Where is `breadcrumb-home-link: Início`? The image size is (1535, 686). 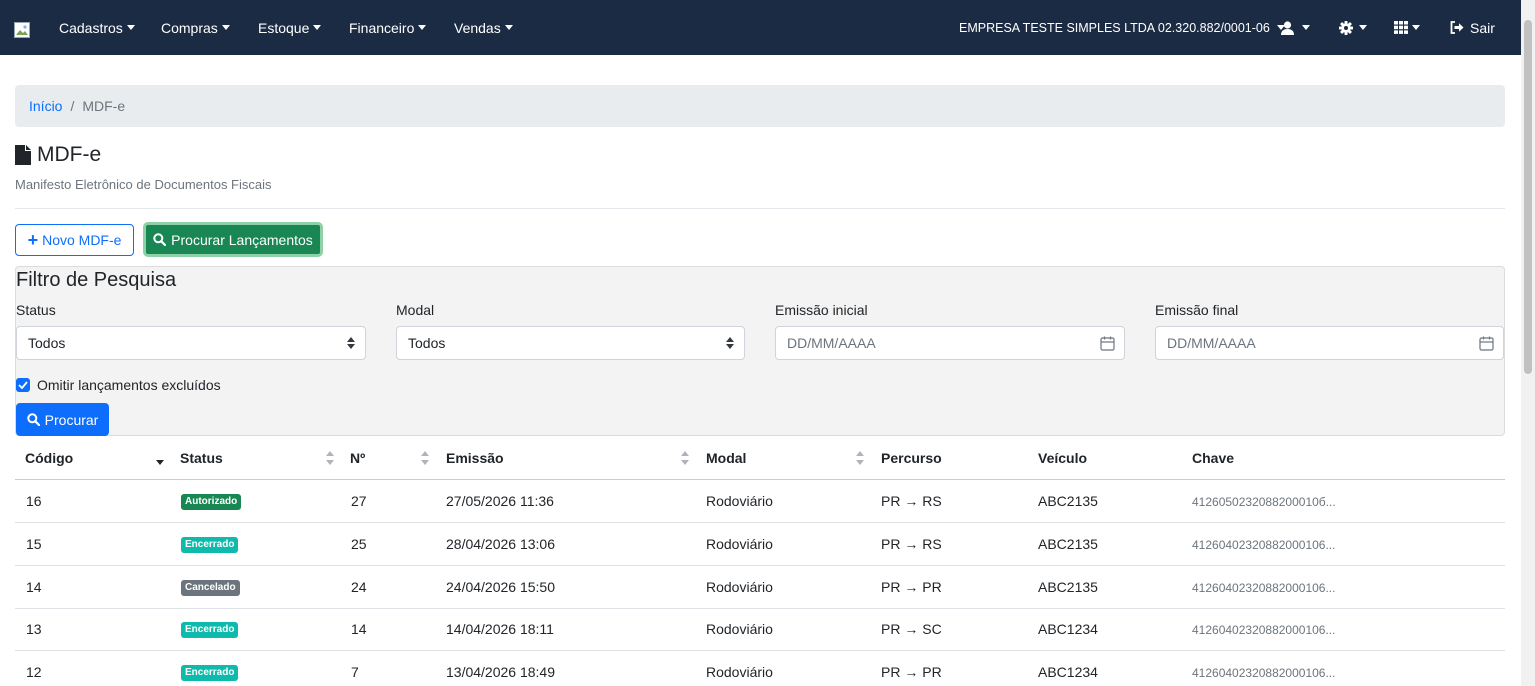
breadcrumb-home-link: Início is located at coordinates (45, 106).